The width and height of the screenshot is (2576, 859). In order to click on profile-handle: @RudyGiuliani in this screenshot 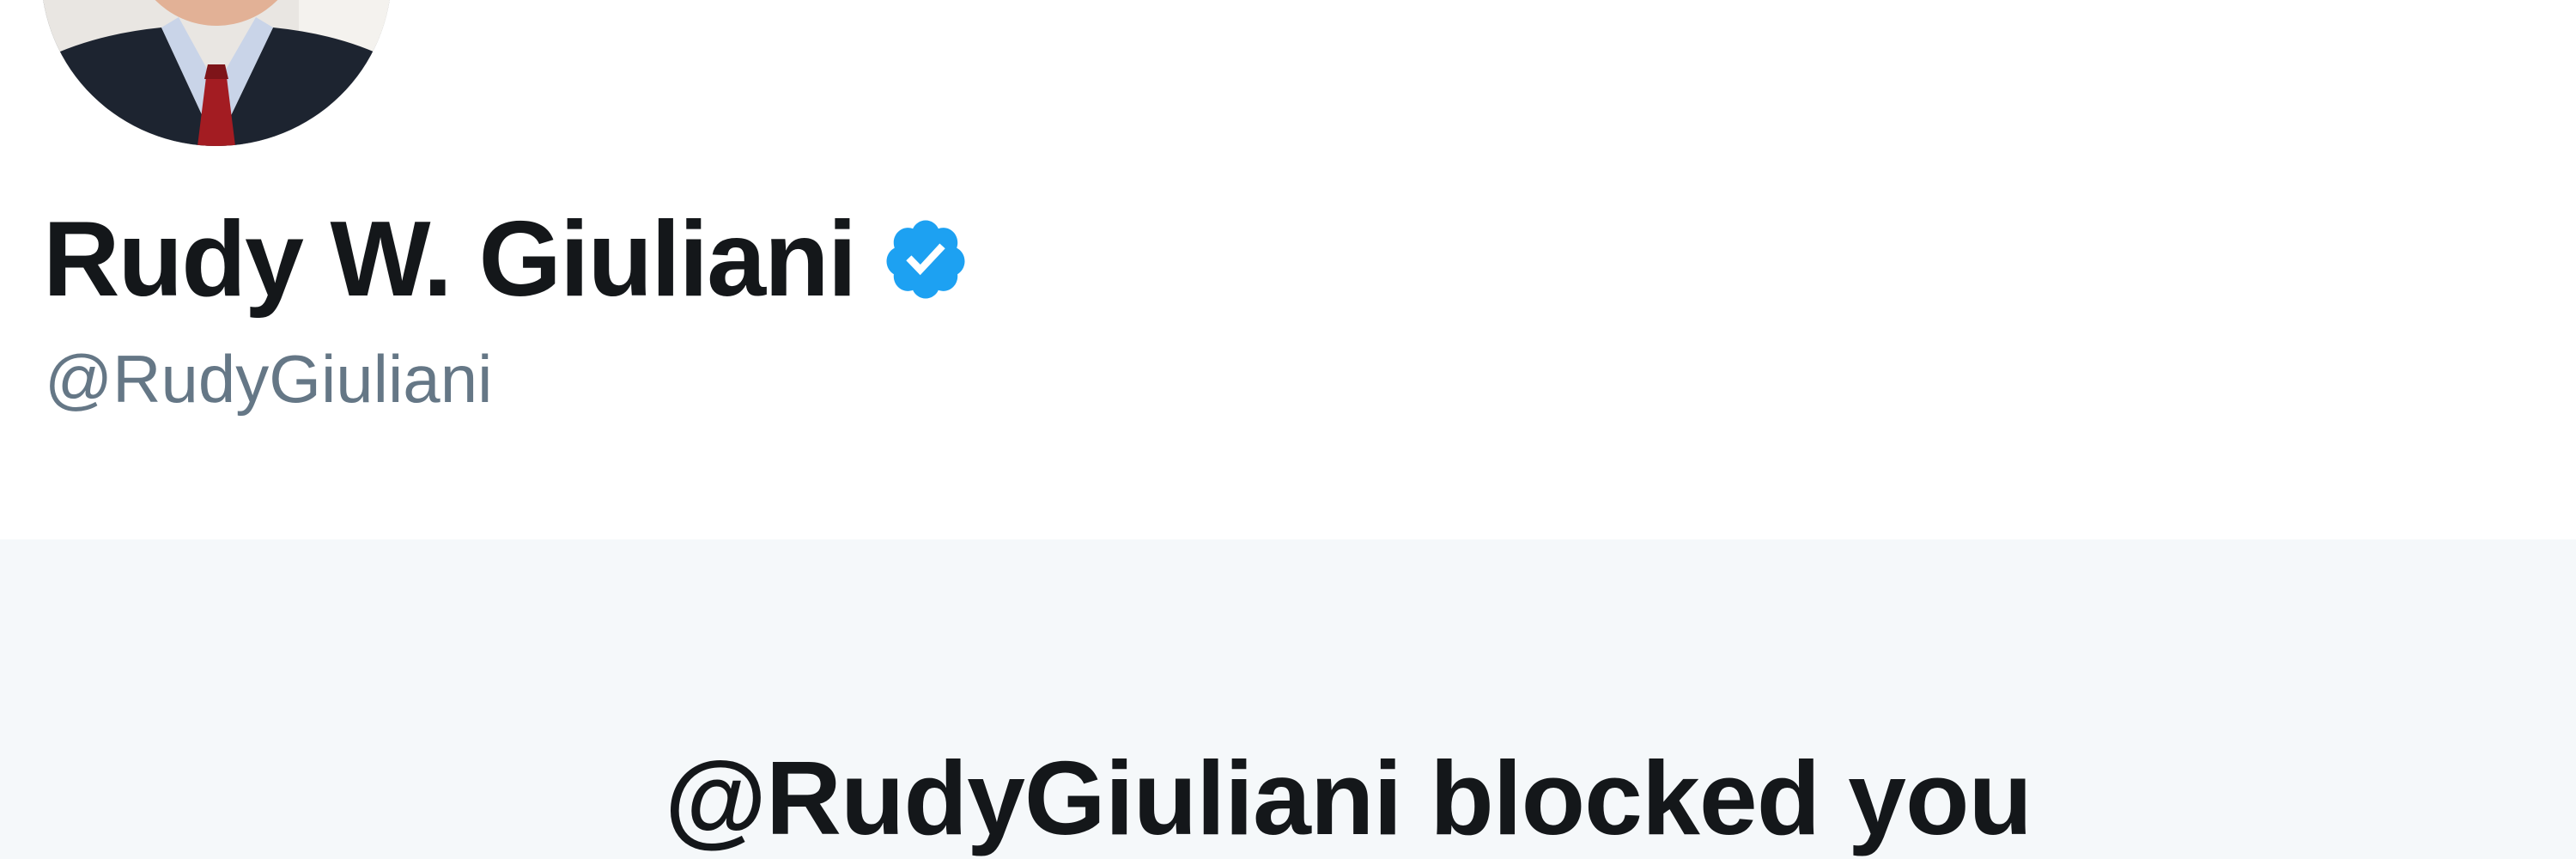, I will do `click(269, 379)`.